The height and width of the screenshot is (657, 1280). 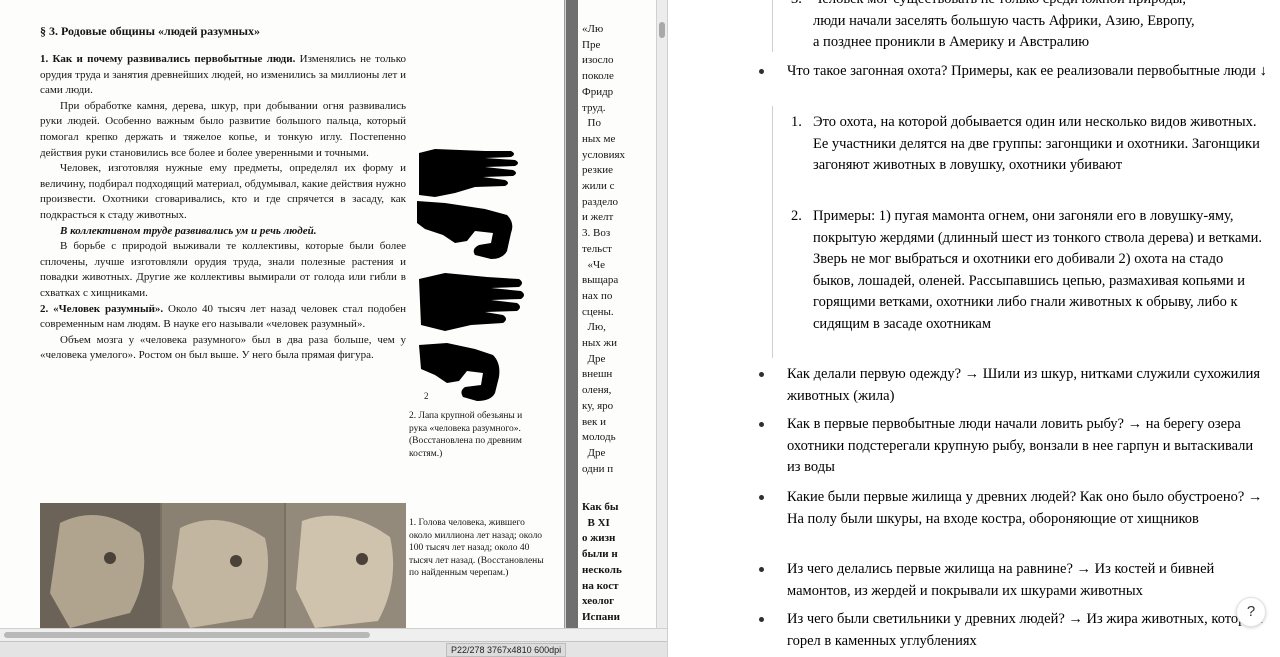 What do you see at coordinates (661, 314) in the screenshot?
I see `vertical-scrollbar` at bounding box center [661, 314].